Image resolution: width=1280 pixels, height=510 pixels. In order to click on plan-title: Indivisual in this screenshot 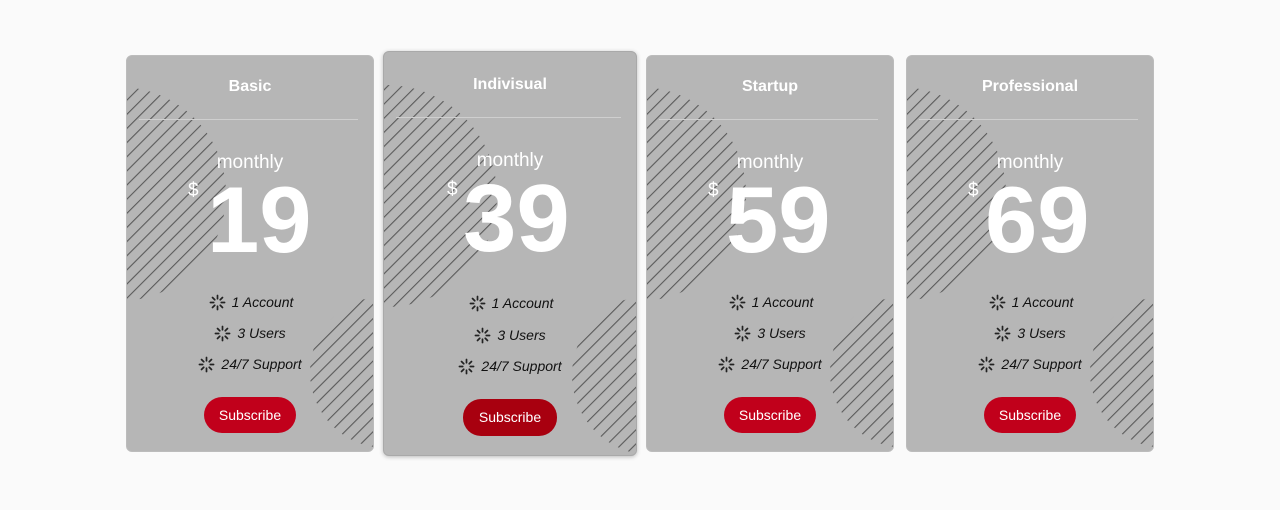, I will do `click(510, 84)`.